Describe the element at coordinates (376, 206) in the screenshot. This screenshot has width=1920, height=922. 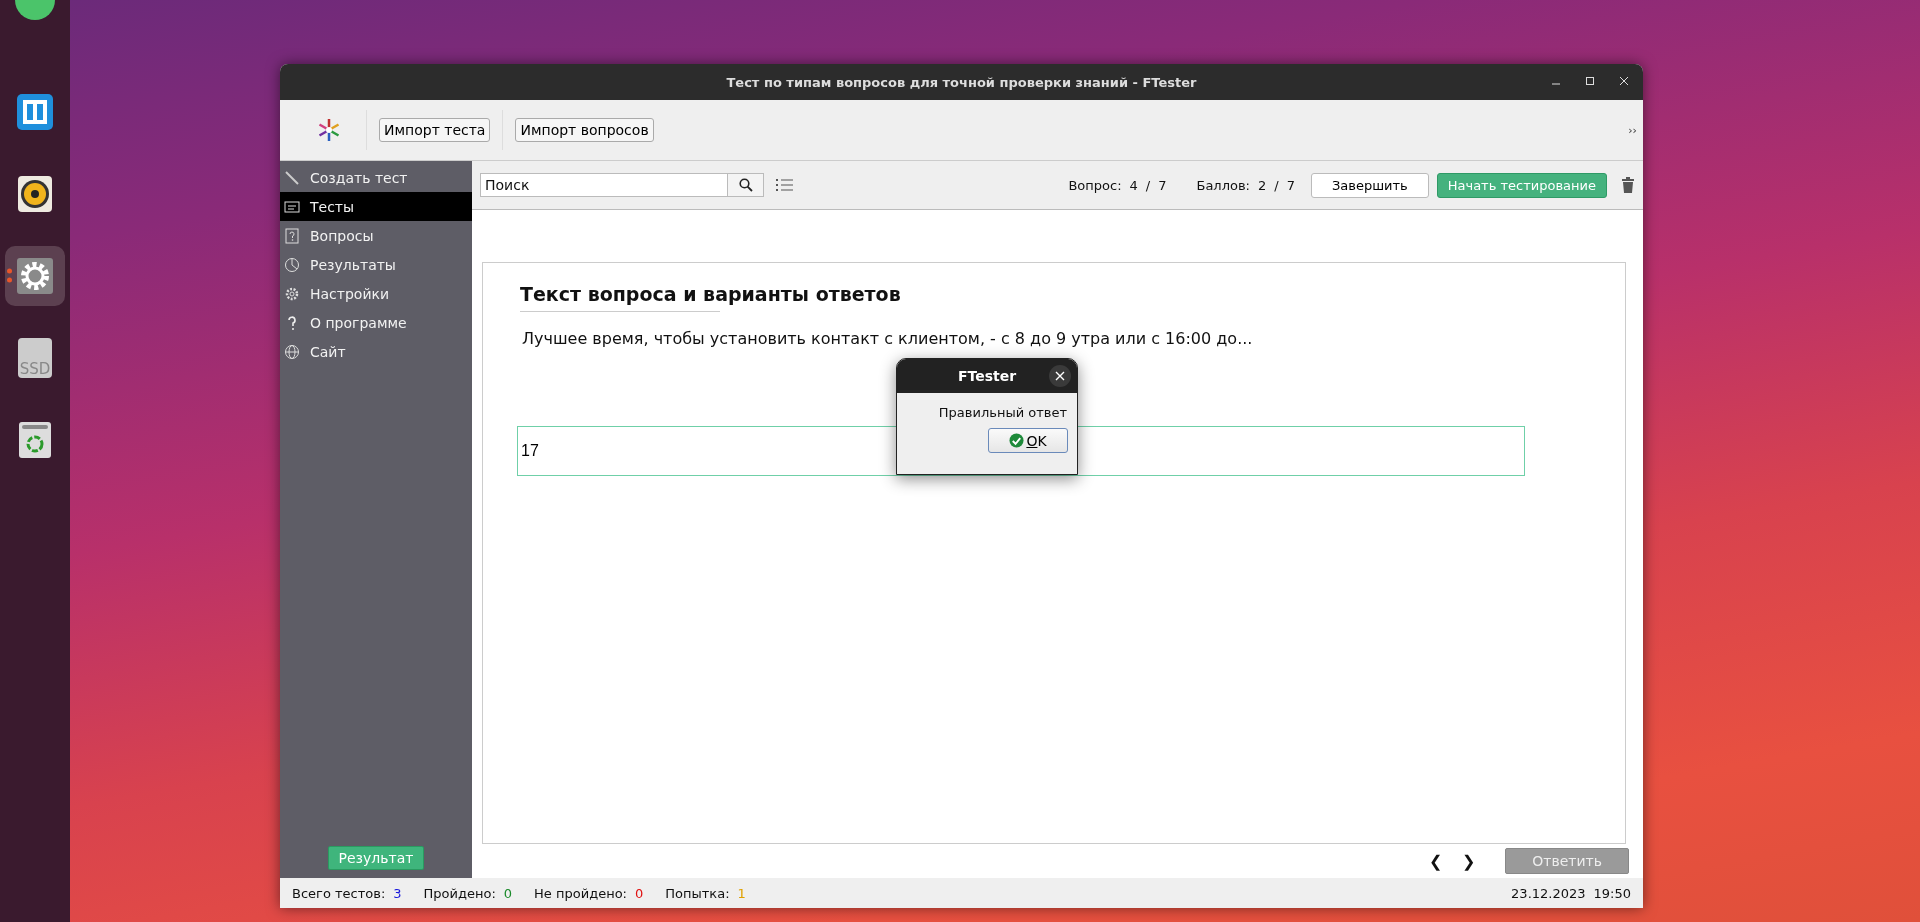
I see `sidebar-item: Тесты` at that location.